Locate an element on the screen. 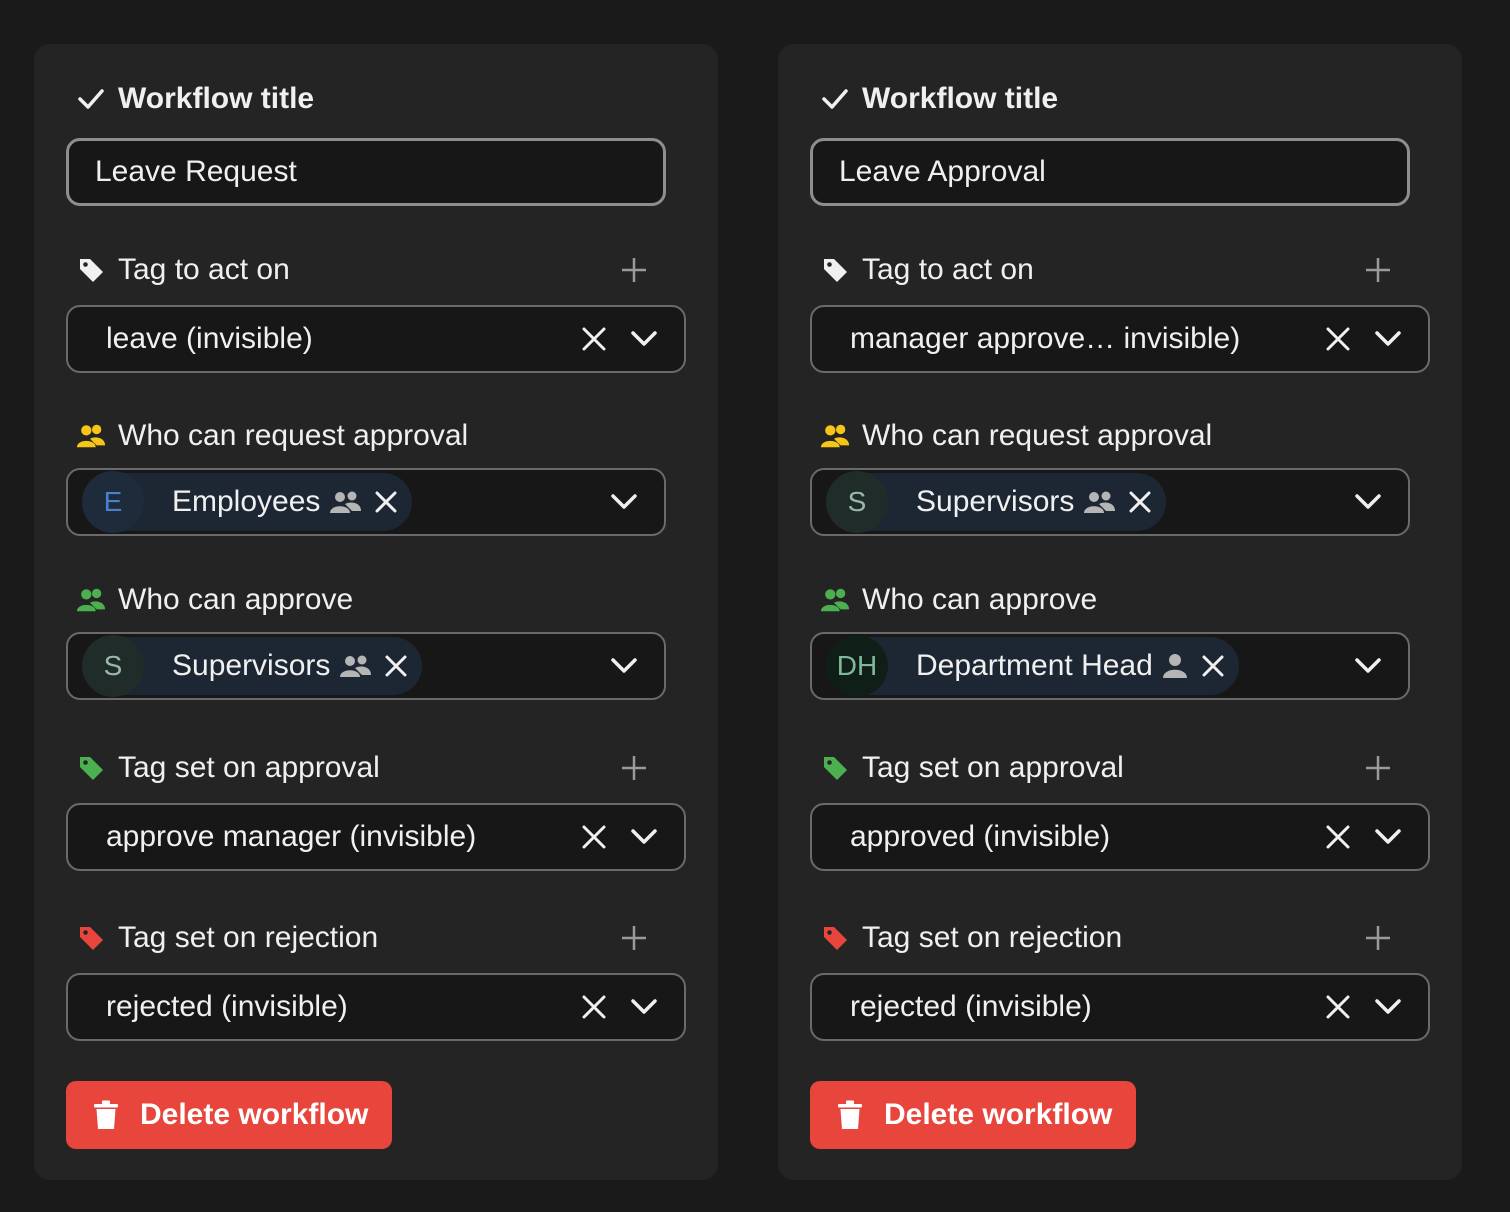  tag-act-select: manager approve… invisible) is located at coordinates (1120, 339).